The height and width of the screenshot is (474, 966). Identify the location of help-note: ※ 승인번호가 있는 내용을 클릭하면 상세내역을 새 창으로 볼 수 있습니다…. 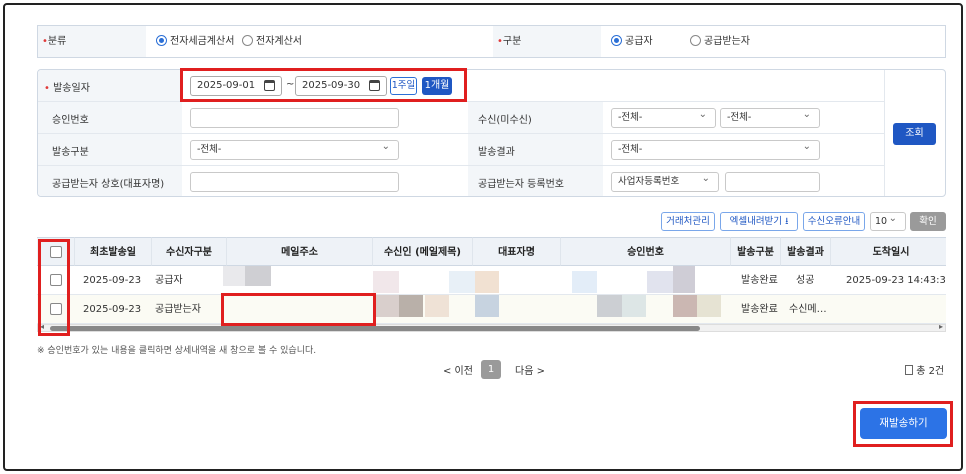
(177, 351).